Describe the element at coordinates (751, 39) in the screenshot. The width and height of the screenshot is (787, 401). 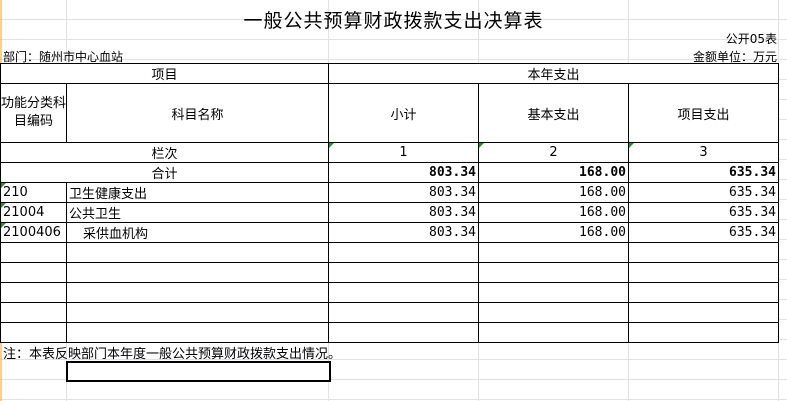
I see `form-number: 公开05表` at that location.